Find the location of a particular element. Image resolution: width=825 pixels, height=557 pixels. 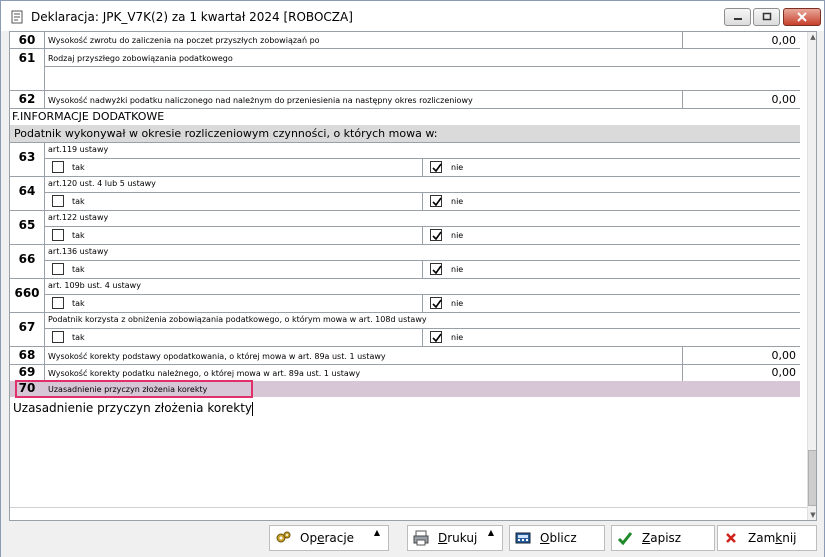

field-label: art.119 ustawy is located at coordinates (78, 149).